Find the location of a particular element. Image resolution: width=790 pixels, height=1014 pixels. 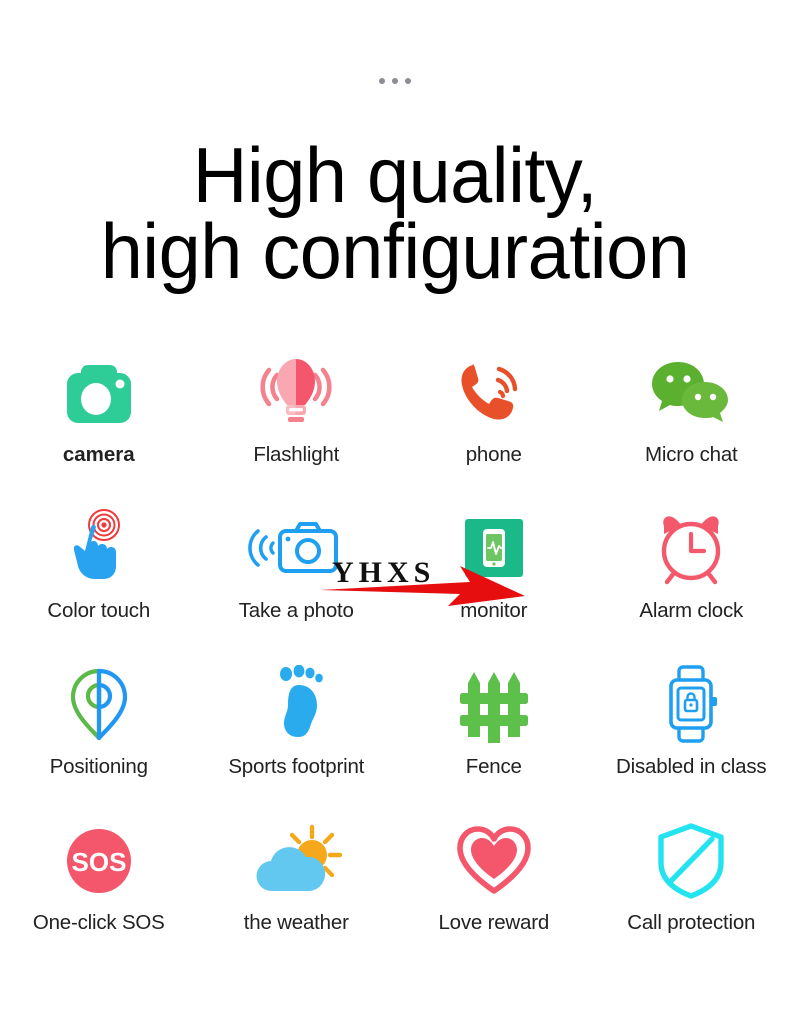

flashlight-icon is located at coordinates (296, 393).